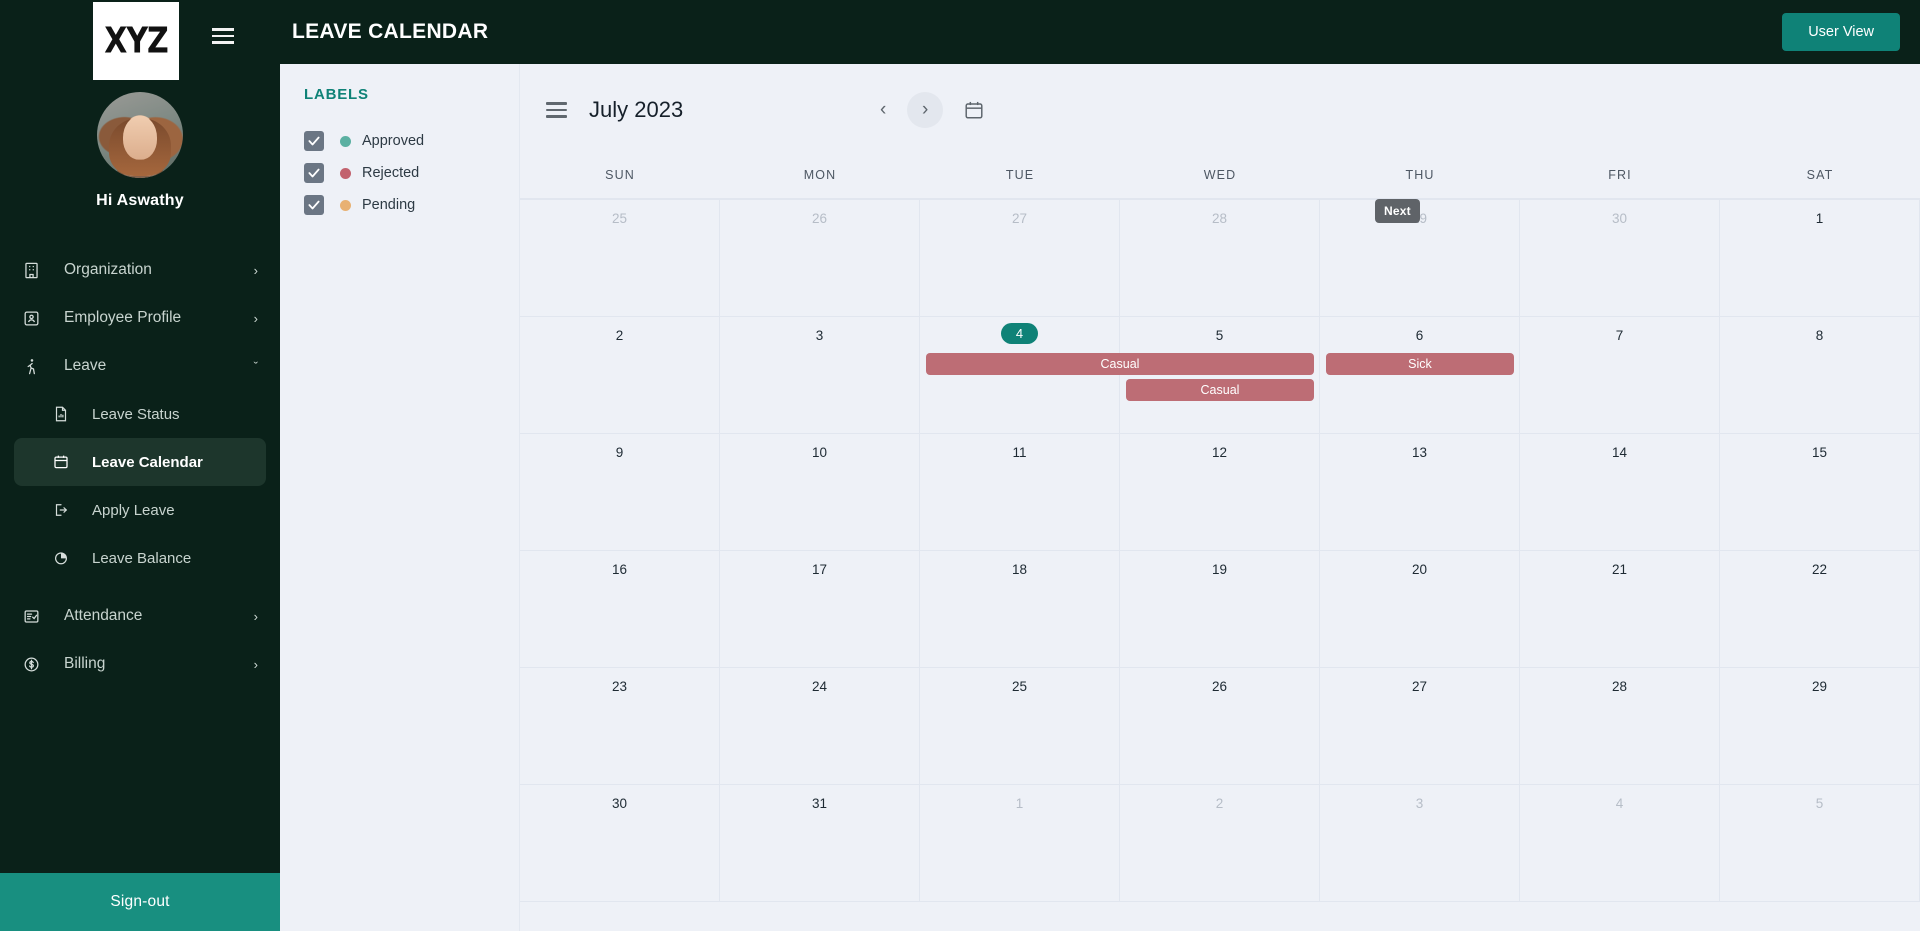 The width and height of the screenshot is (1920, 931). I want to click on calendar-day-cell: 13, so click(1420, 492).